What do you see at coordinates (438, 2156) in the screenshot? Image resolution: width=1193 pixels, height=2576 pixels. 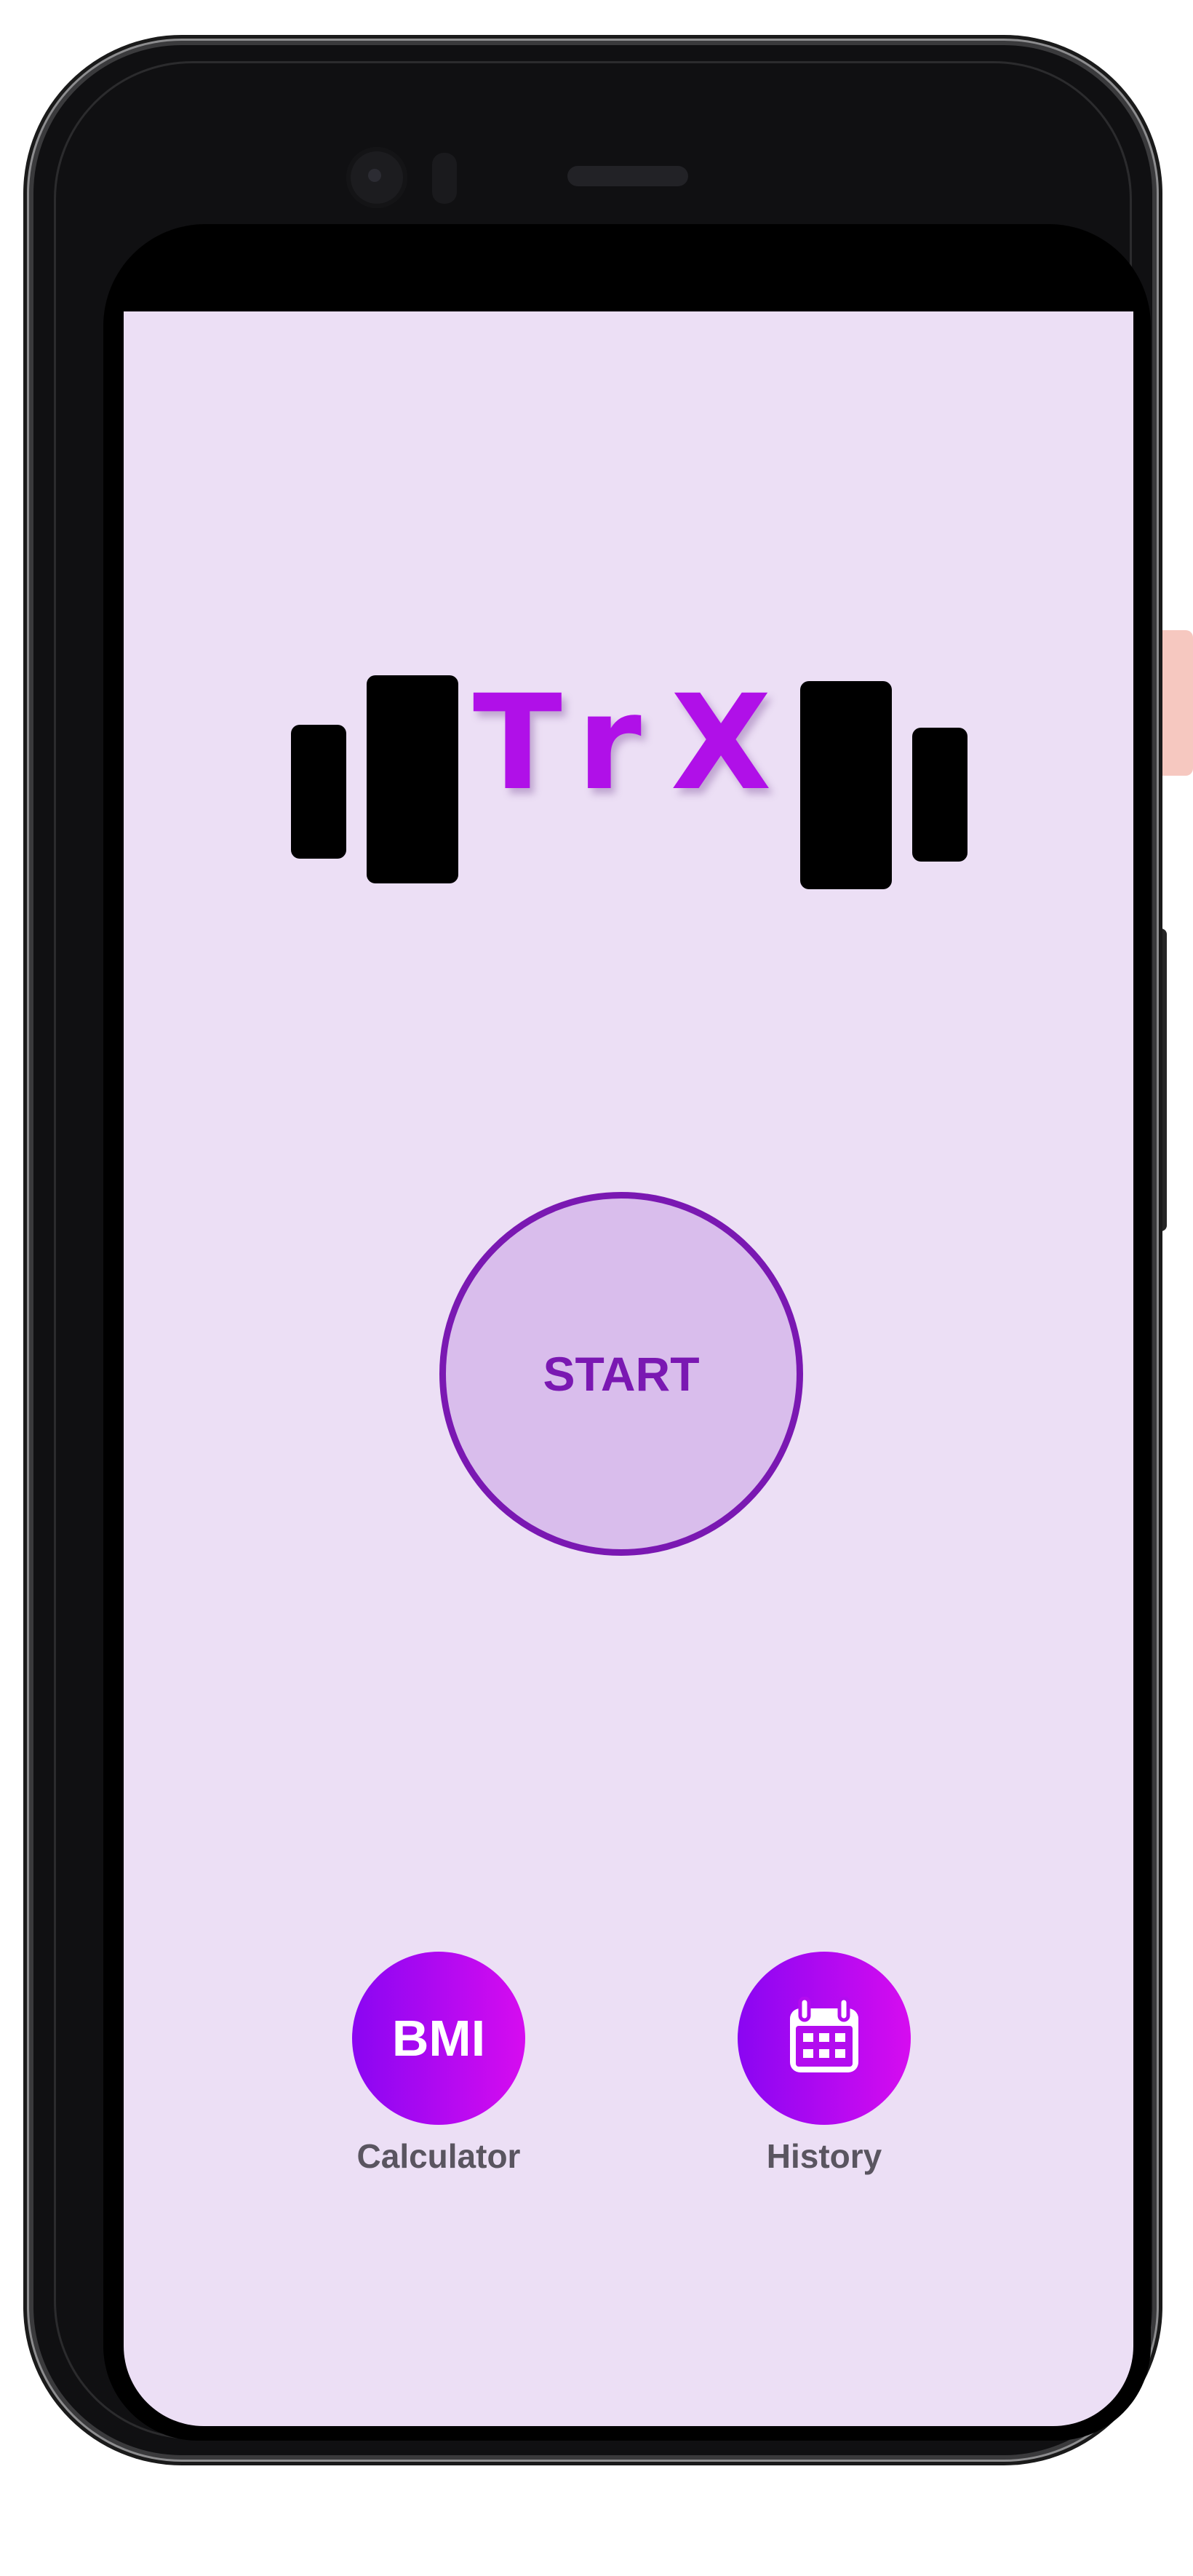 I see `bmi-caption: Calculator` at bounding box center [438, 2156].